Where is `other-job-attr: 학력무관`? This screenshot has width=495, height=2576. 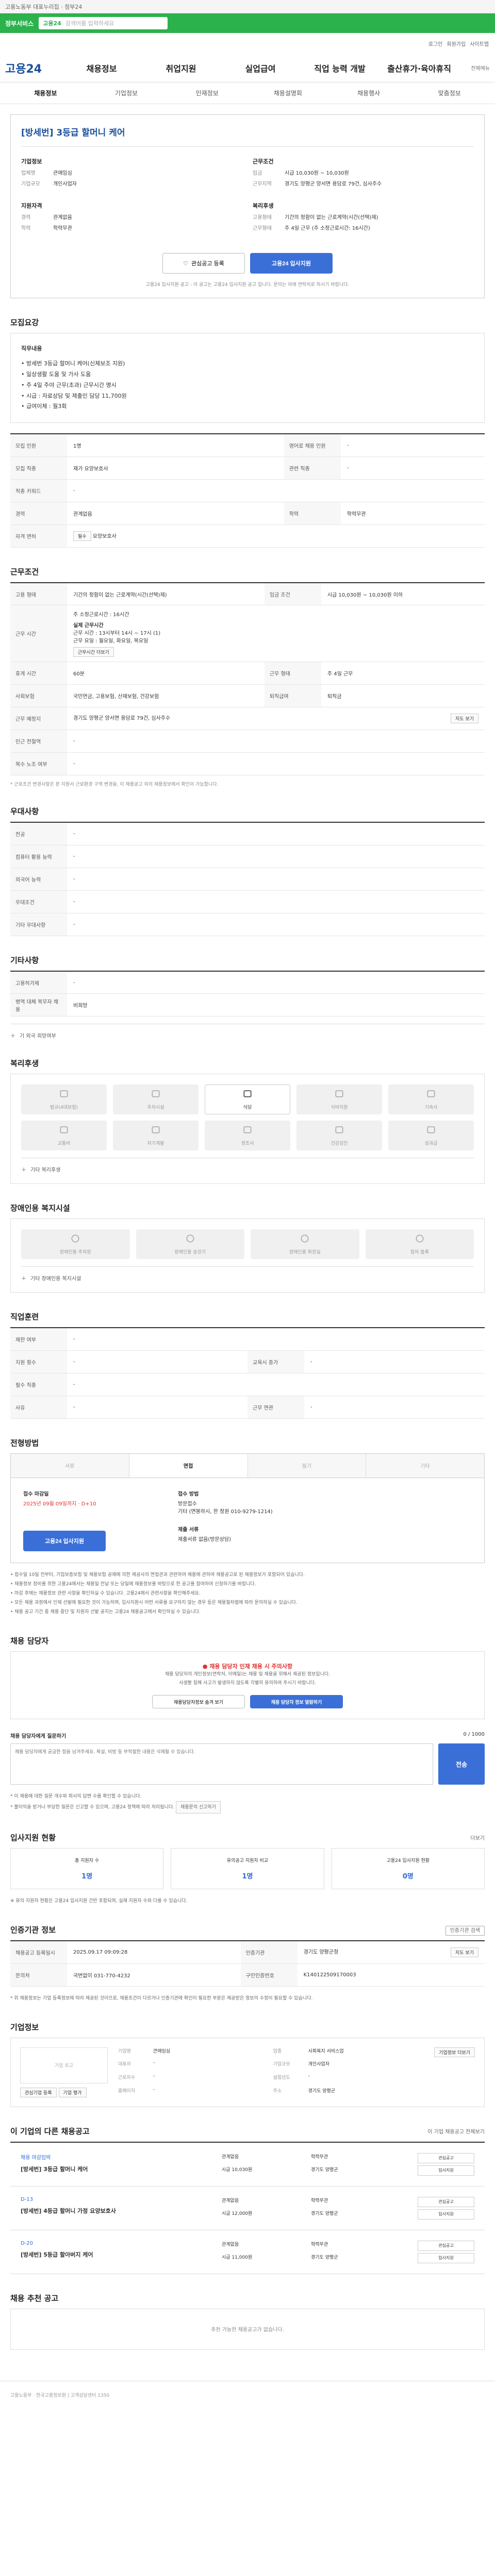 other-job-attr: 학력무관 is located at coordinates (319, 2157).